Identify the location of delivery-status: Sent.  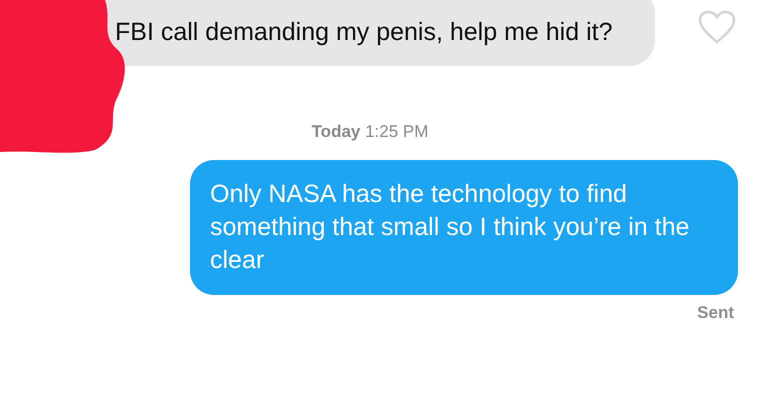
(715, 313).